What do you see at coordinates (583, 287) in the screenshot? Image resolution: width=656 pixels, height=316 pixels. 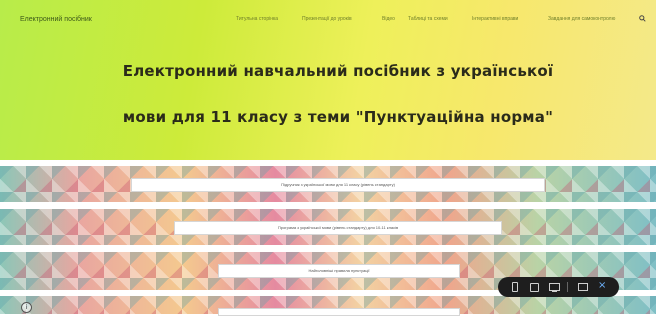 I see `comment-icon` at bounding box center [583, 287].